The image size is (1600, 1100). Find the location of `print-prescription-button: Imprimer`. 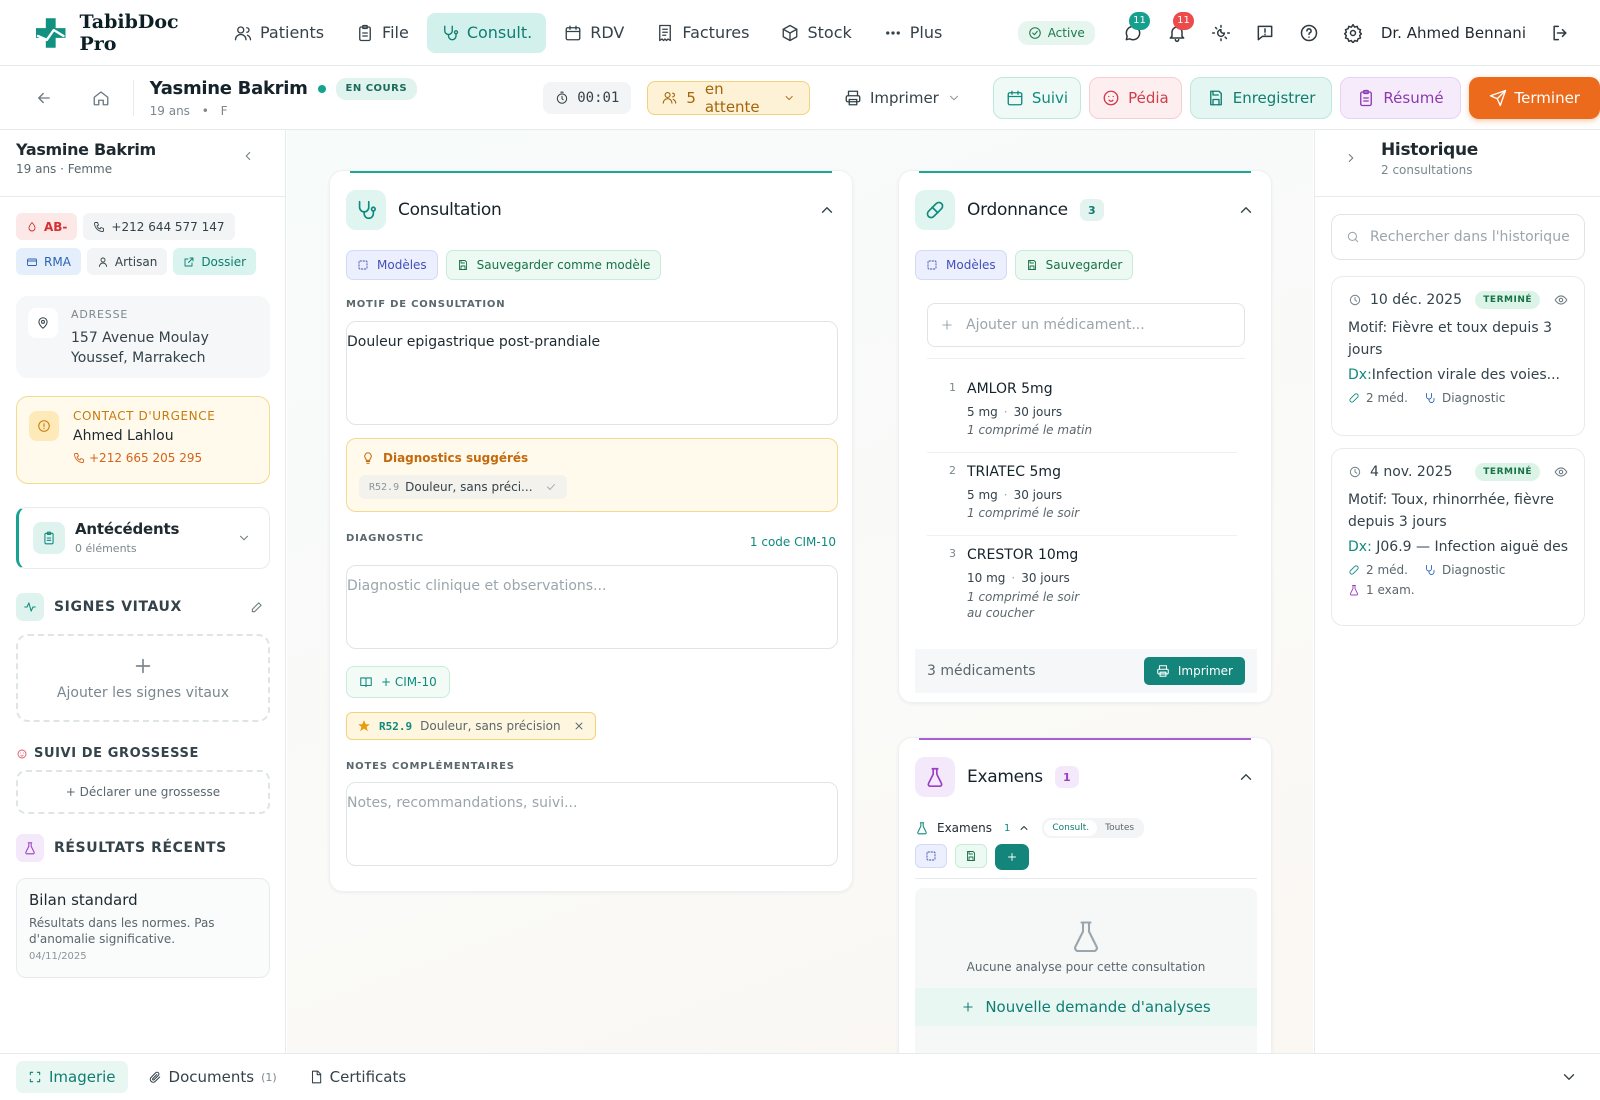

print-prescription-button: Imprimer is located at coordinates (1194, 671).